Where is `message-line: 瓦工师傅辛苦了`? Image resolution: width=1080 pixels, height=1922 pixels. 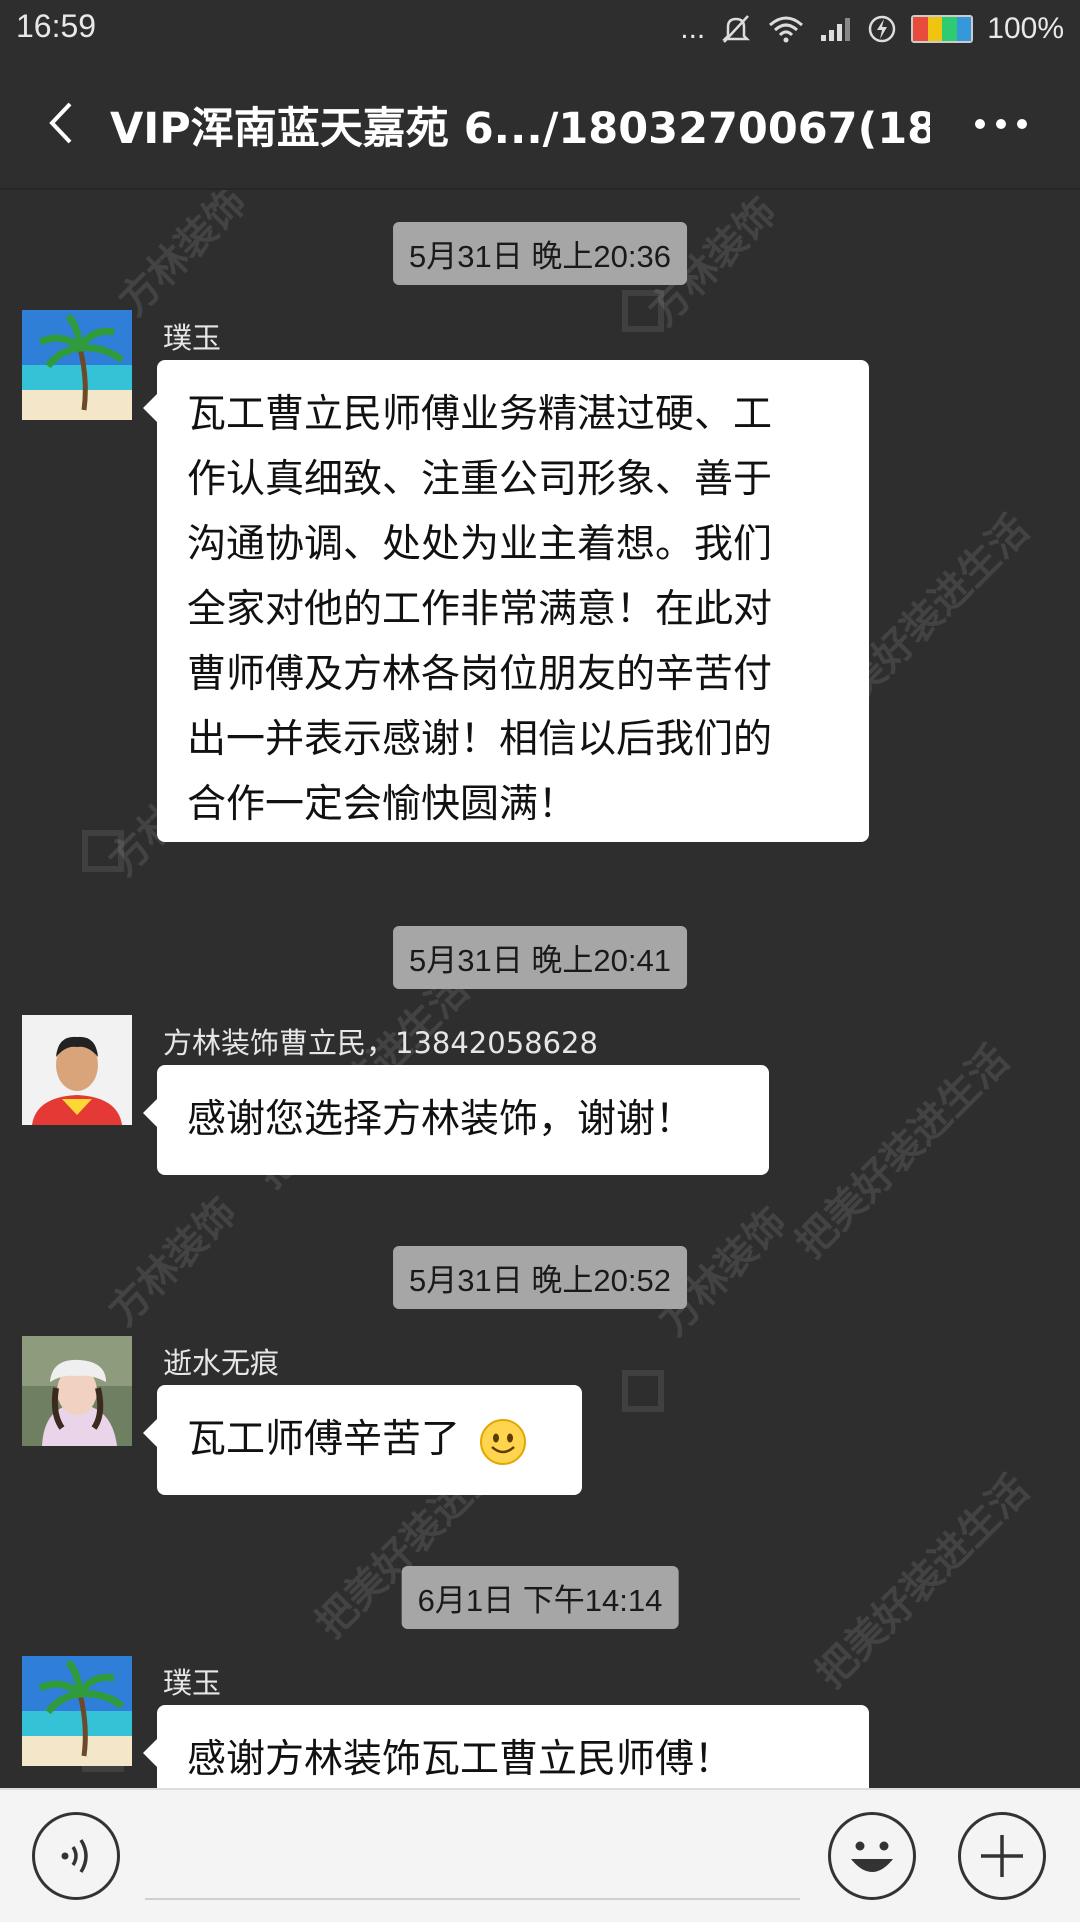
message-line: 瓦工师傅辛苦了 is located at coordinates (324, 1439).